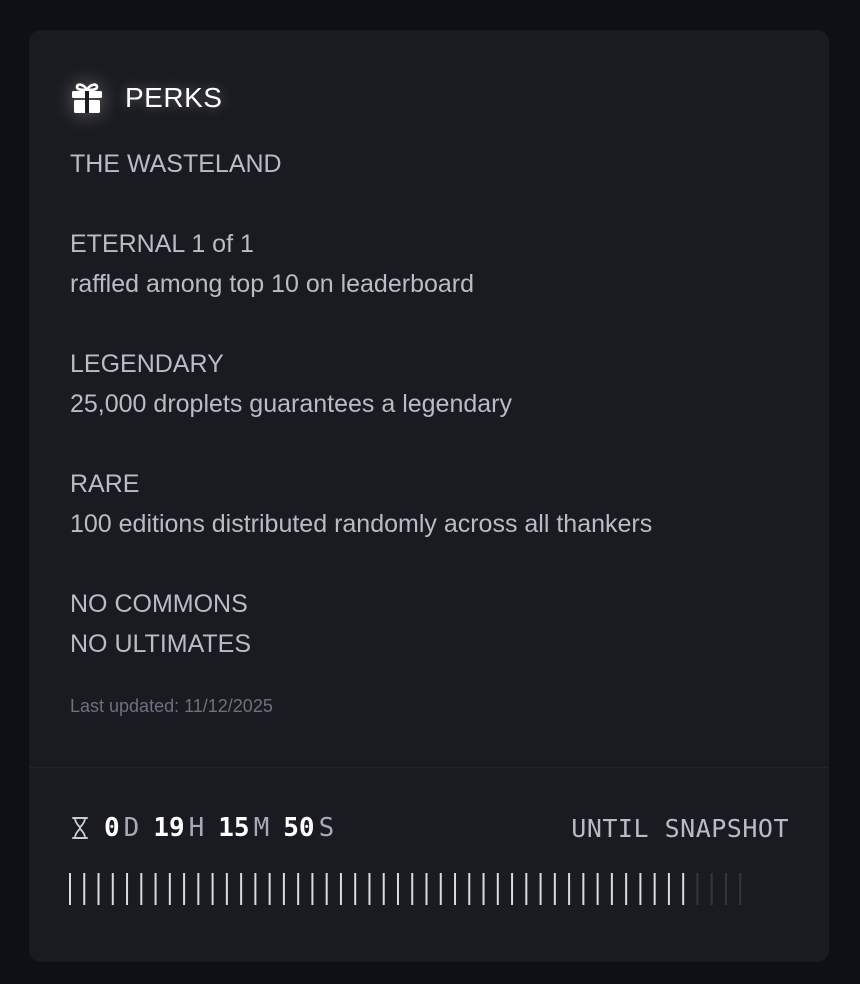 The height and width of the screenshot is (984, 860). I want to click on perks-title: PERKS, so click(174, 97).